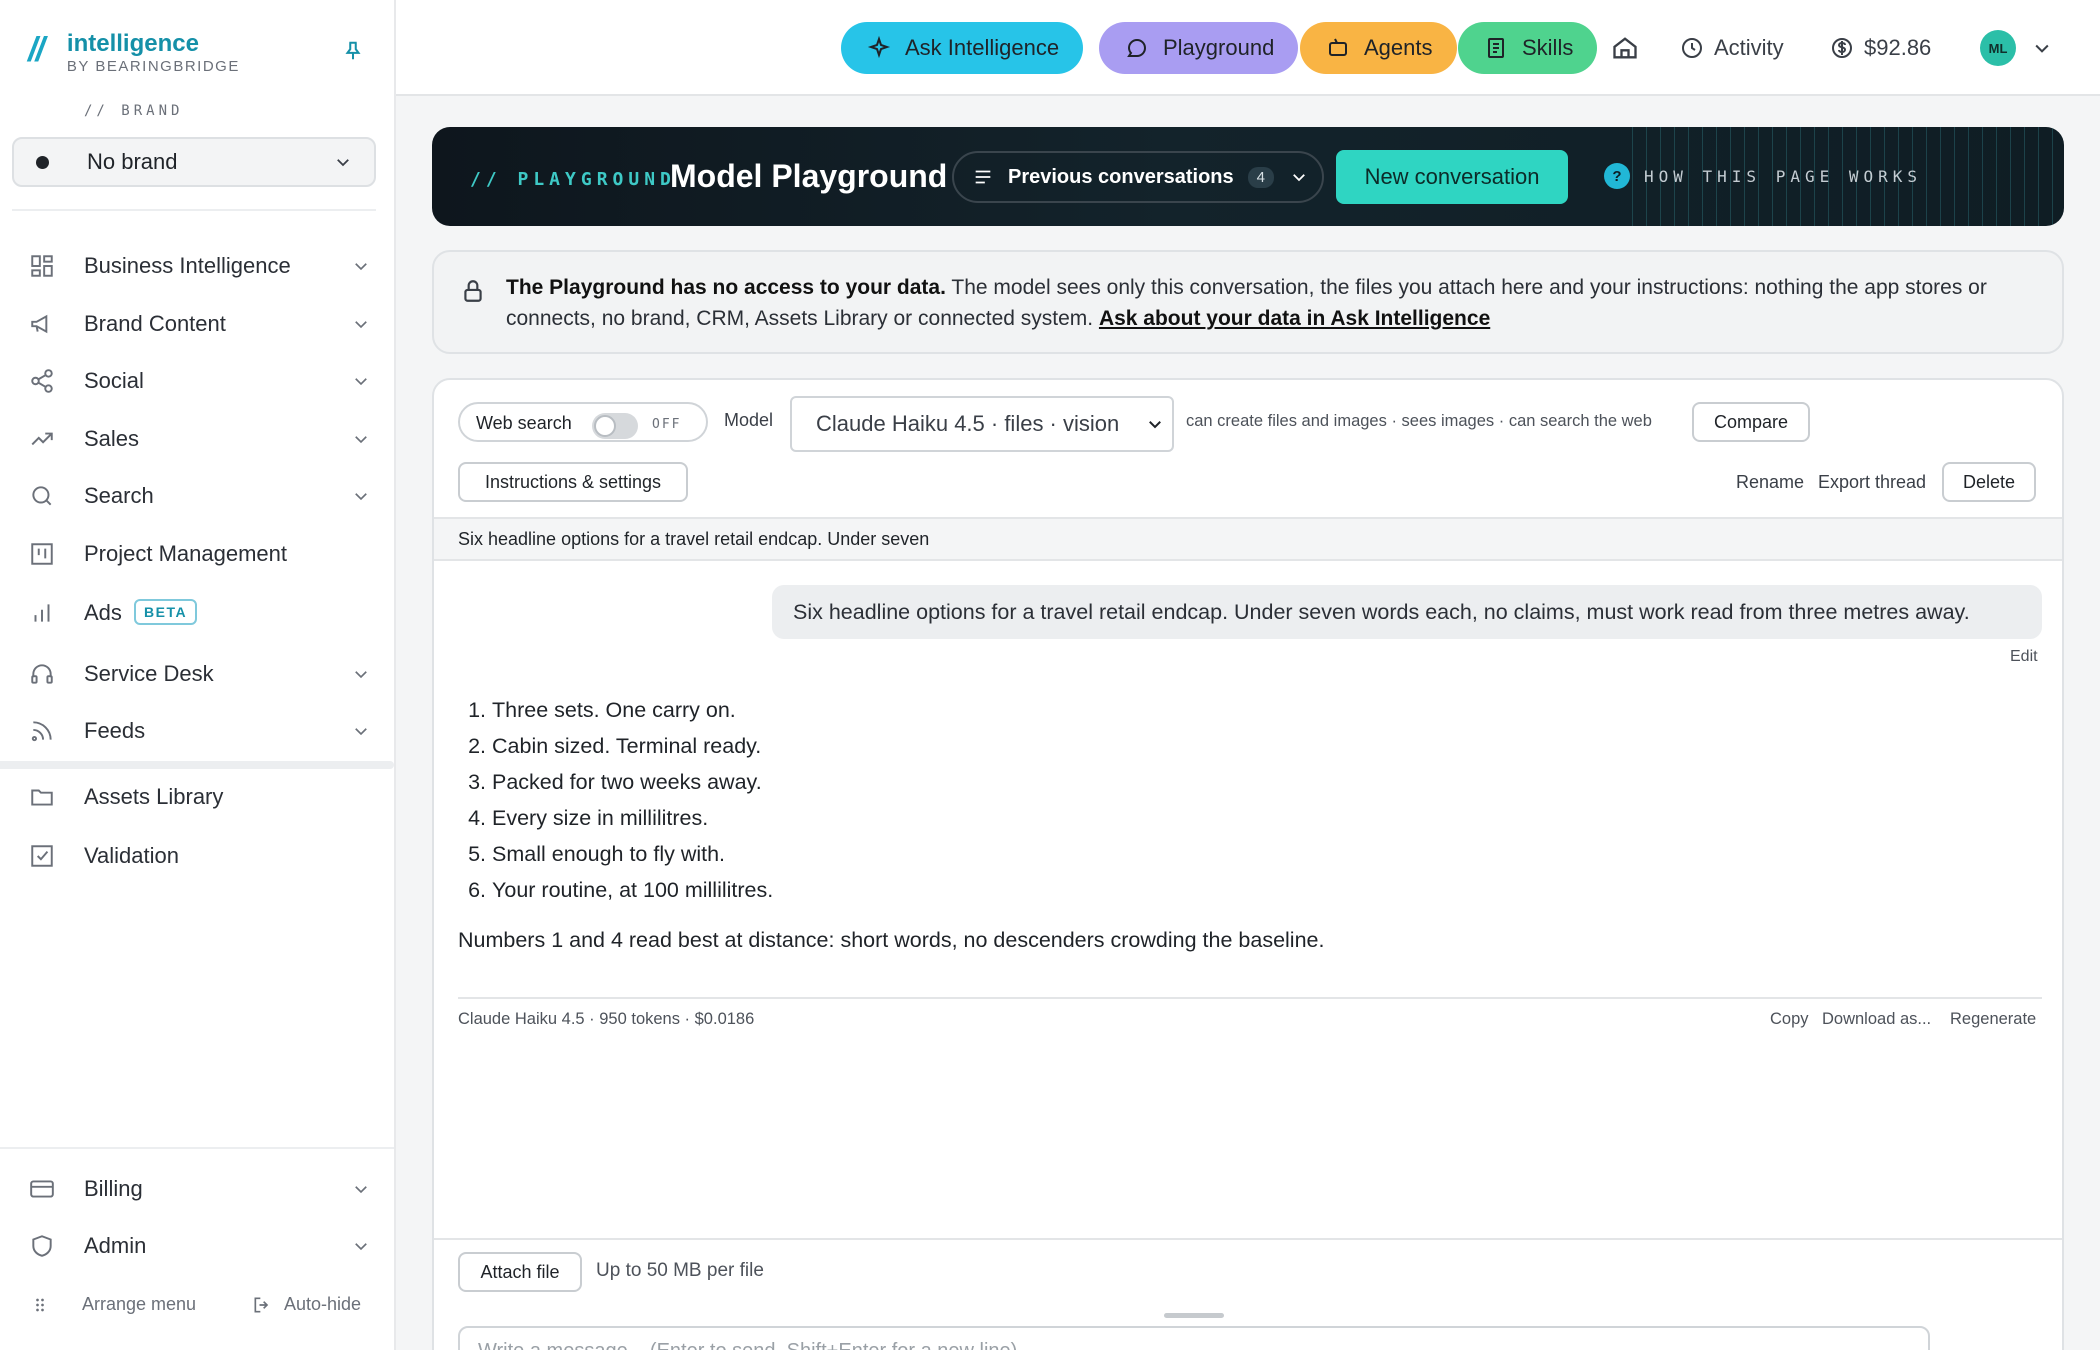 This screenshot has height=1350, width=2100. I want to click on export-thread-link: Export thread, so click(1872, 482).